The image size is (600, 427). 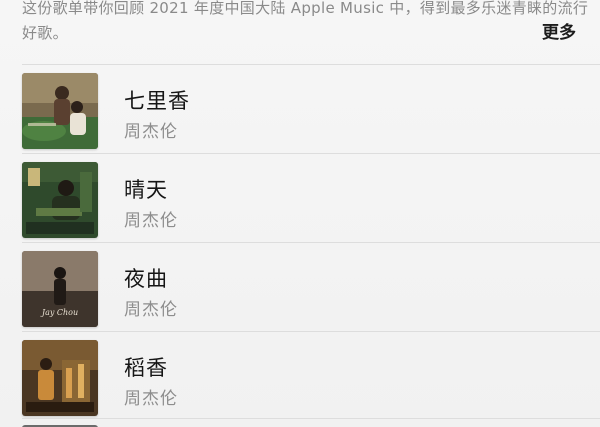 What do you see at coordinates (45, 33) in the screenshot?
I see `description-line-2: 好歌。` at bounding box center [45, 33].